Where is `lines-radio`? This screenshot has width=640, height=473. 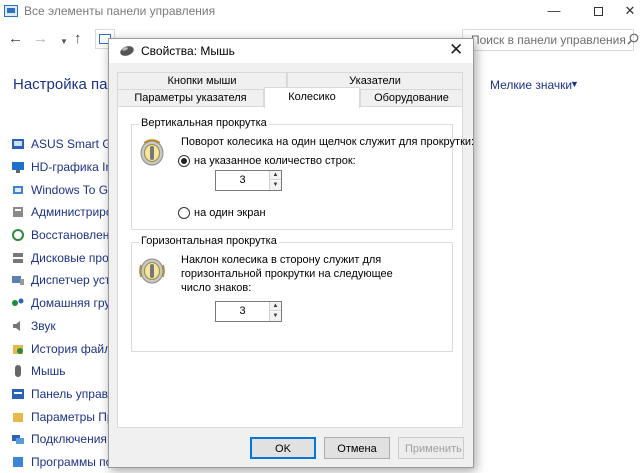
lines-radio is located at coordinates (184, 161).